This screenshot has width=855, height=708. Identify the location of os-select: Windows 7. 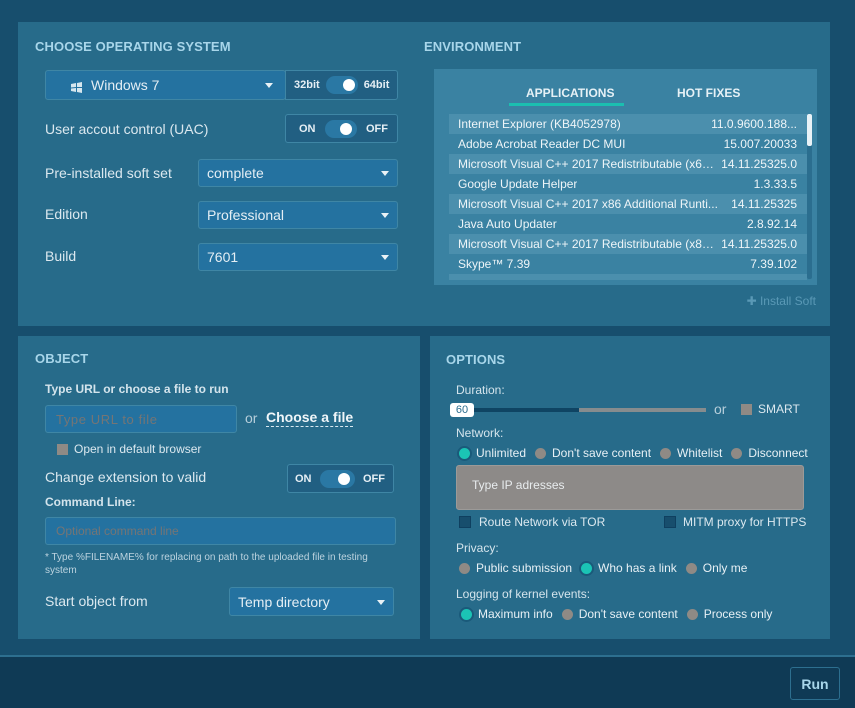
(165, 85).